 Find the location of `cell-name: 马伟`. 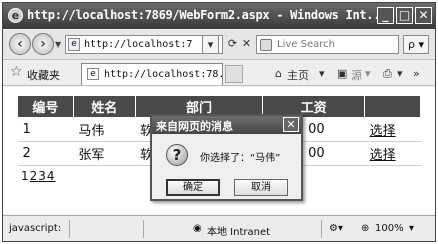

cell-name: 马伟 is located at coordinates (104, 129).